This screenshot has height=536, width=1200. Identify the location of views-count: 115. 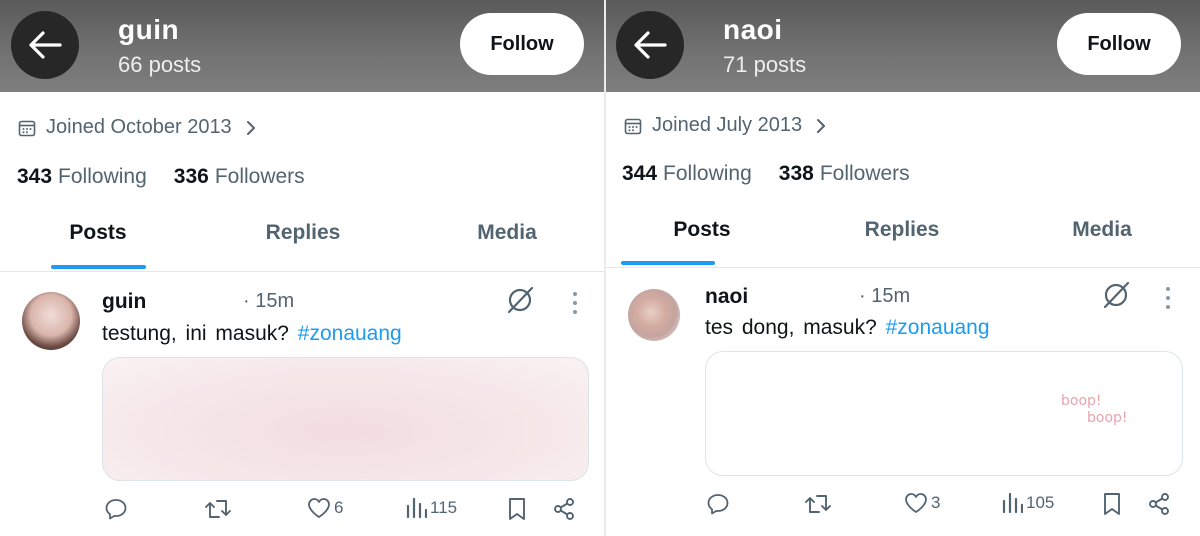
(444, 507).